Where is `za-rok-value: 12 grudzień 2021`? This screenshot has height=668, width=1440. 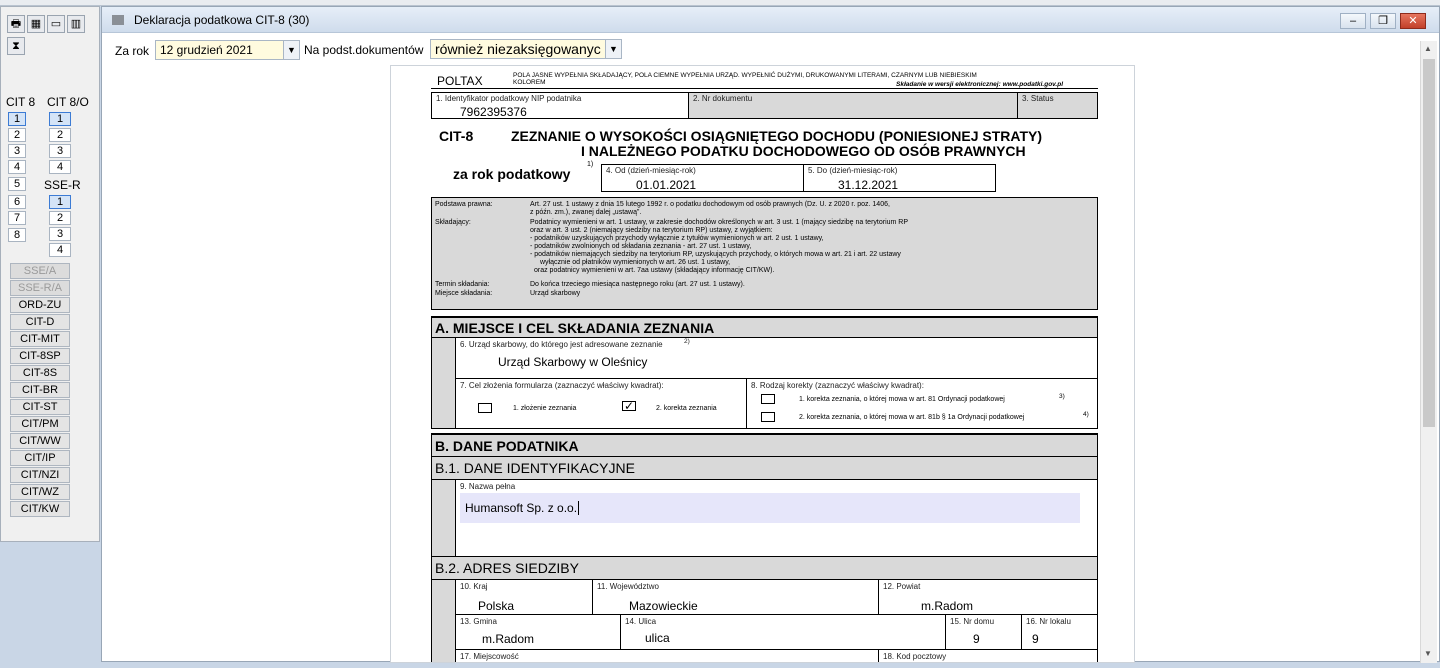
za-rok-value: 12 grudzień 2021 is located at coordinates (206, 50).